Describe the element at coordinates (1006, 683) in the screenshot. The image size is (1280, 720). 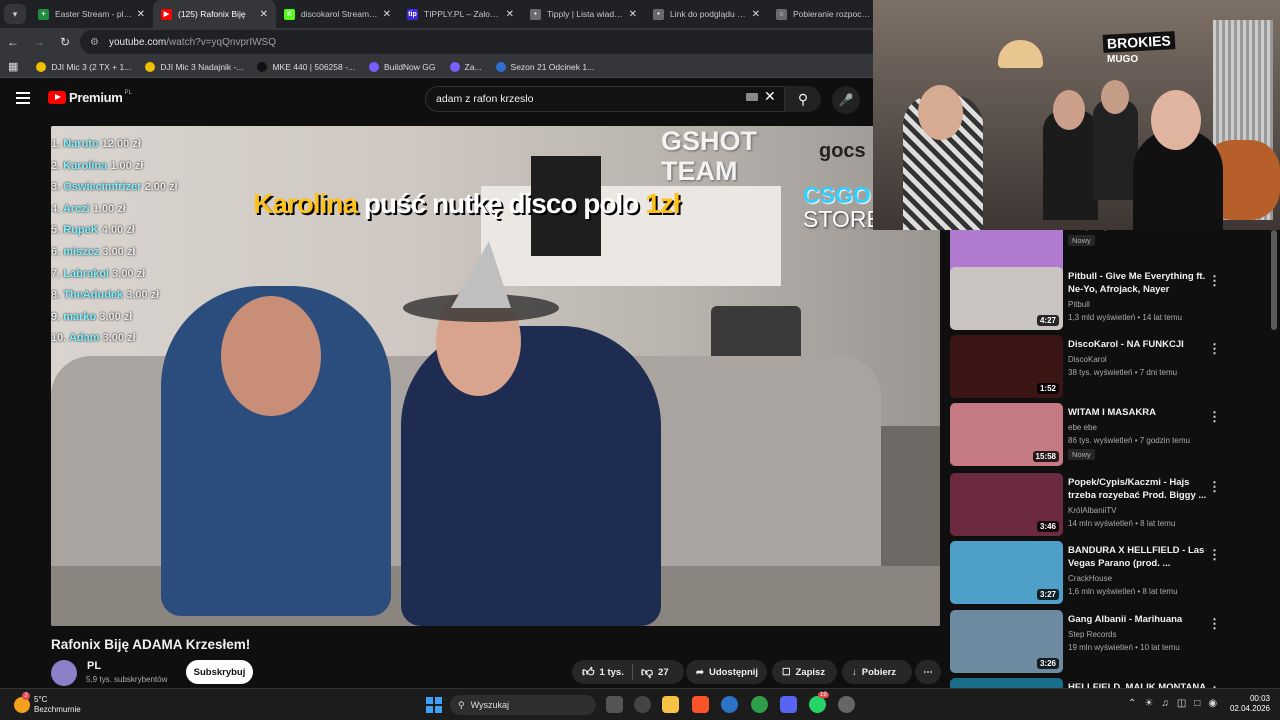
I see `recommendation-thumbnail` at that location.